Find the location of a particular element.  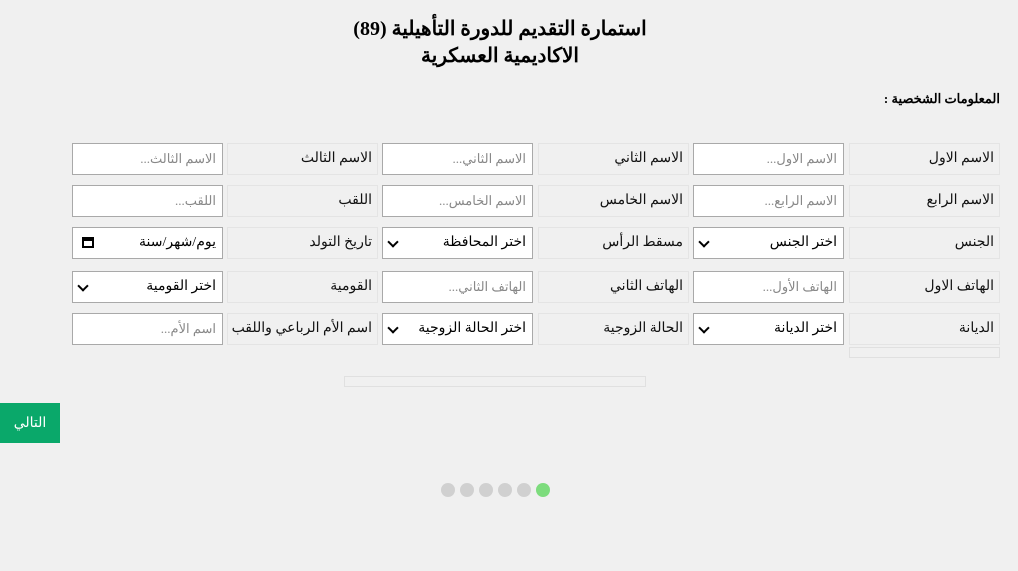

marital-status-select: اختر الحالة الزوجية is located at coordinates (457, 329).